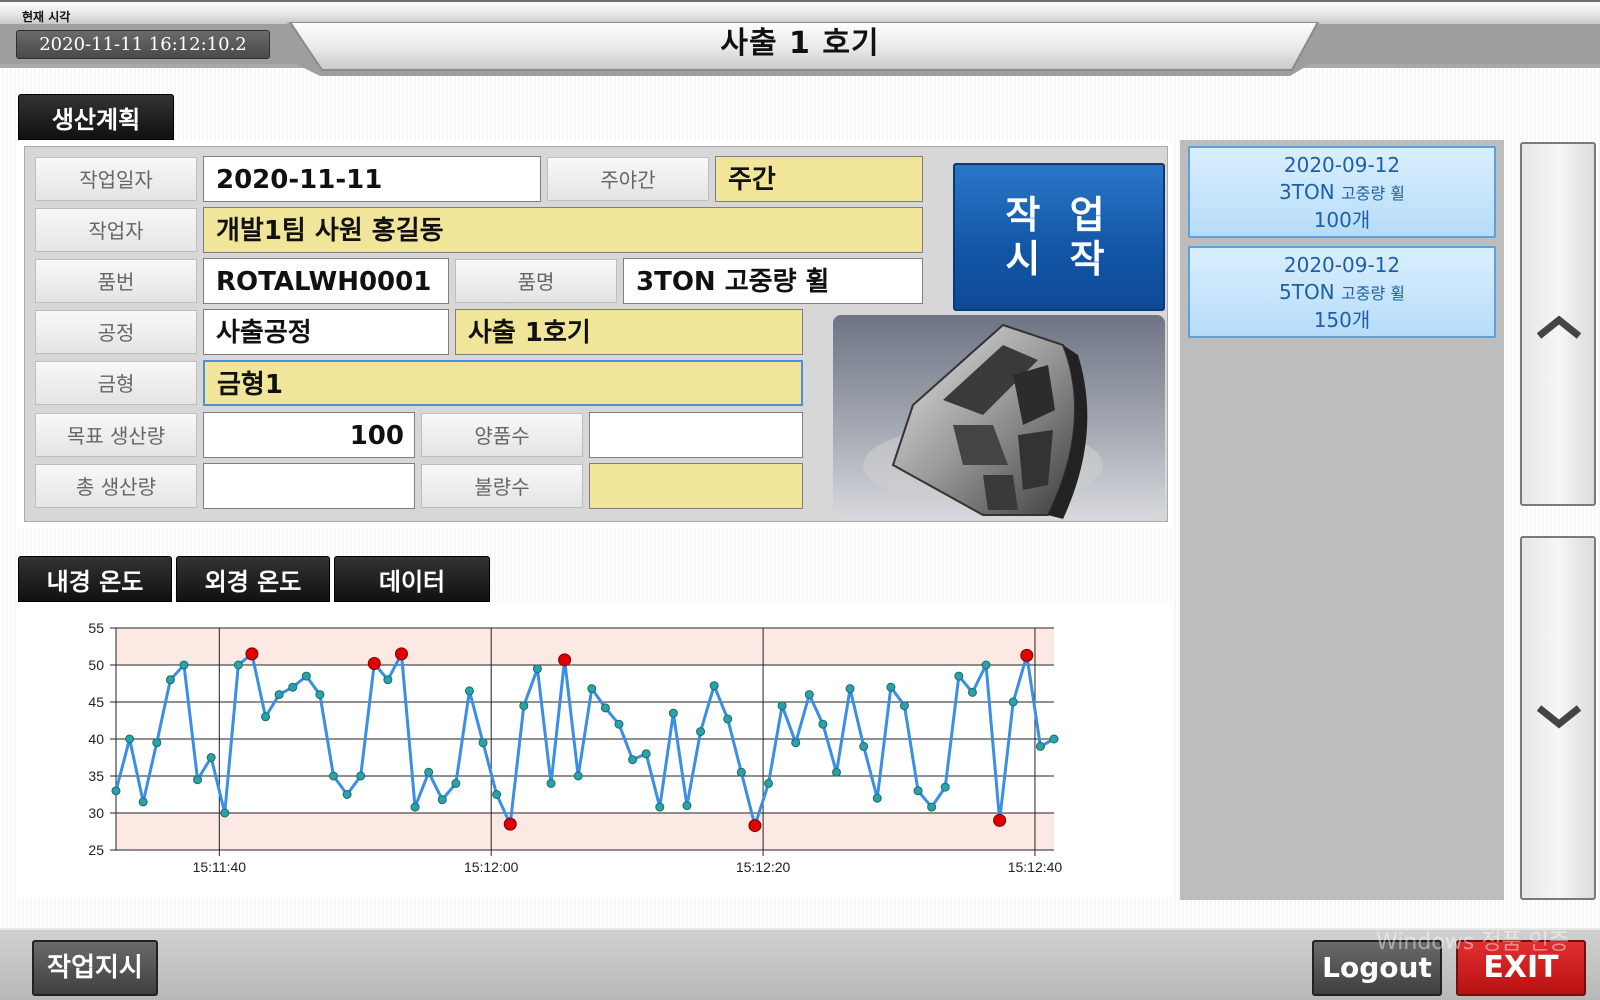 The height and width of the screenshot is (1000, 1600). Describe the element at coordinates (696, 435) in the screenshot. I see `good-count-field` at that location.